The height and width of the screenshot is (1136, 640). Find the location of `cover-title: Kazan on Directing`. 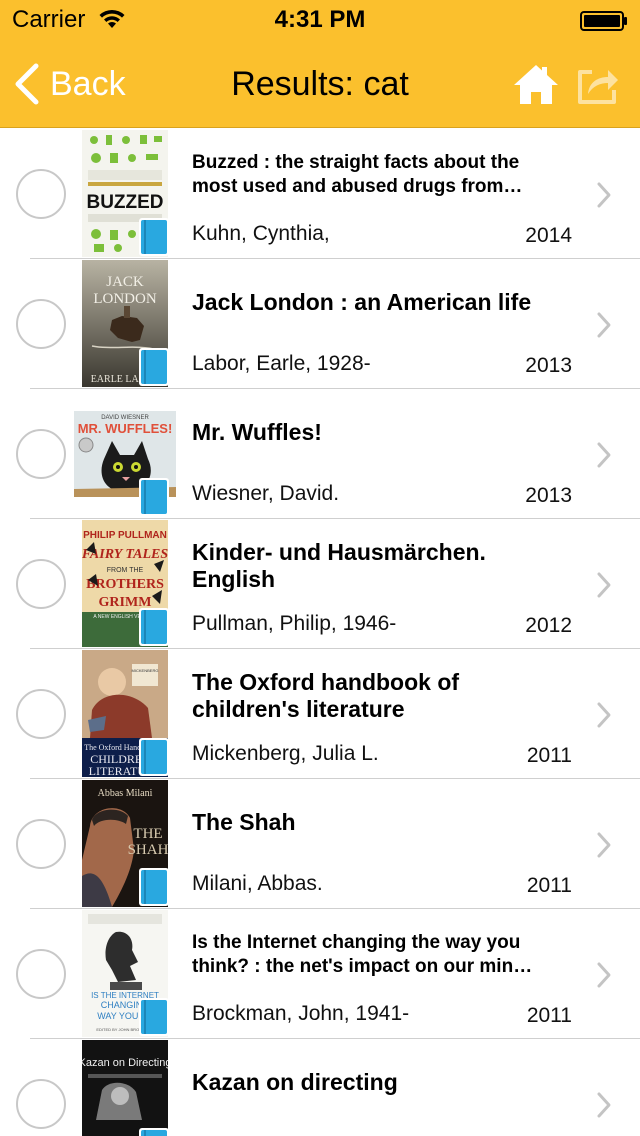

cover-title: Kazan on Directing is located at coordinates (125, 1063).